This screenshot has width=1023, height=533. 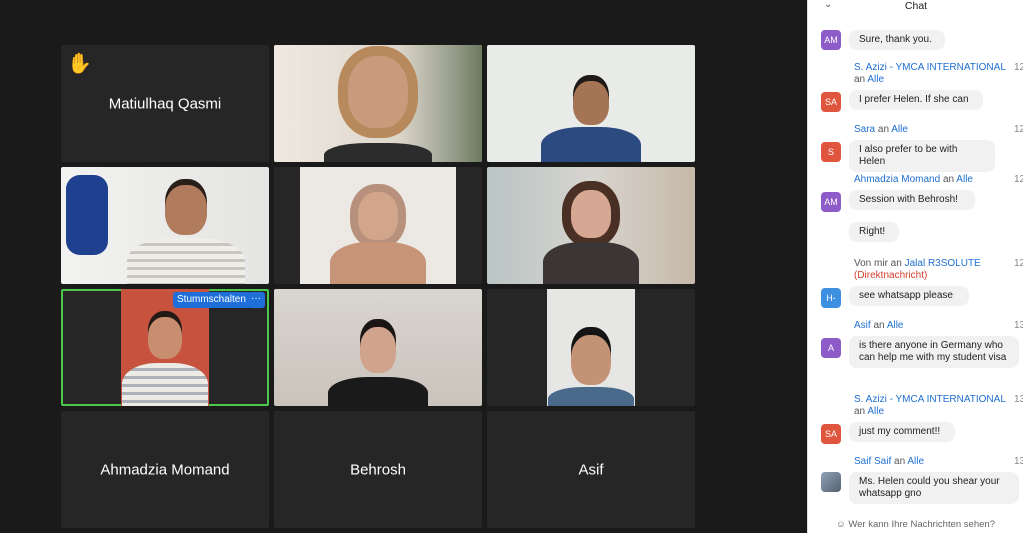 I want to click on sender-name: Sara, so click(x=864, y=129).